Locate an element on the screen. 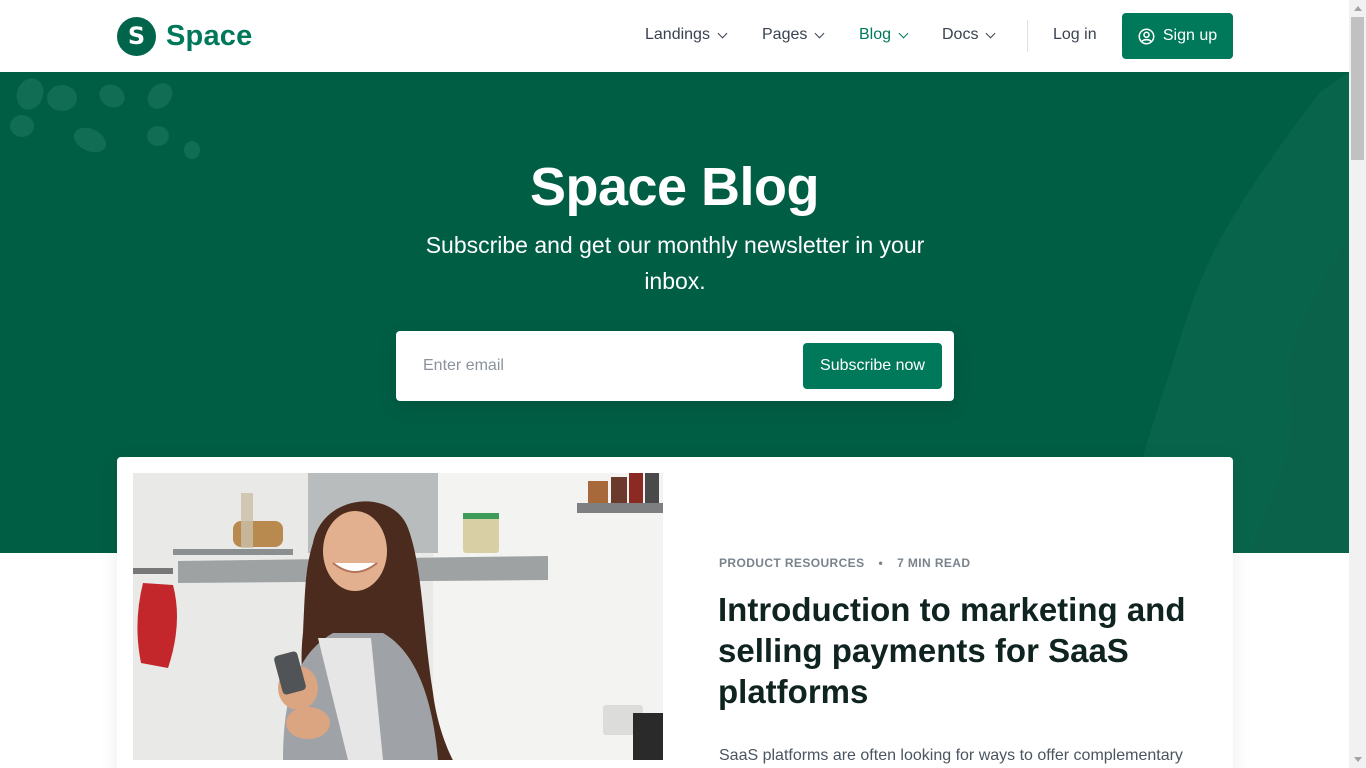 This screenshot has height=768, width=1366. nav-item-landings: Landings is located at coordinates (686, 35).